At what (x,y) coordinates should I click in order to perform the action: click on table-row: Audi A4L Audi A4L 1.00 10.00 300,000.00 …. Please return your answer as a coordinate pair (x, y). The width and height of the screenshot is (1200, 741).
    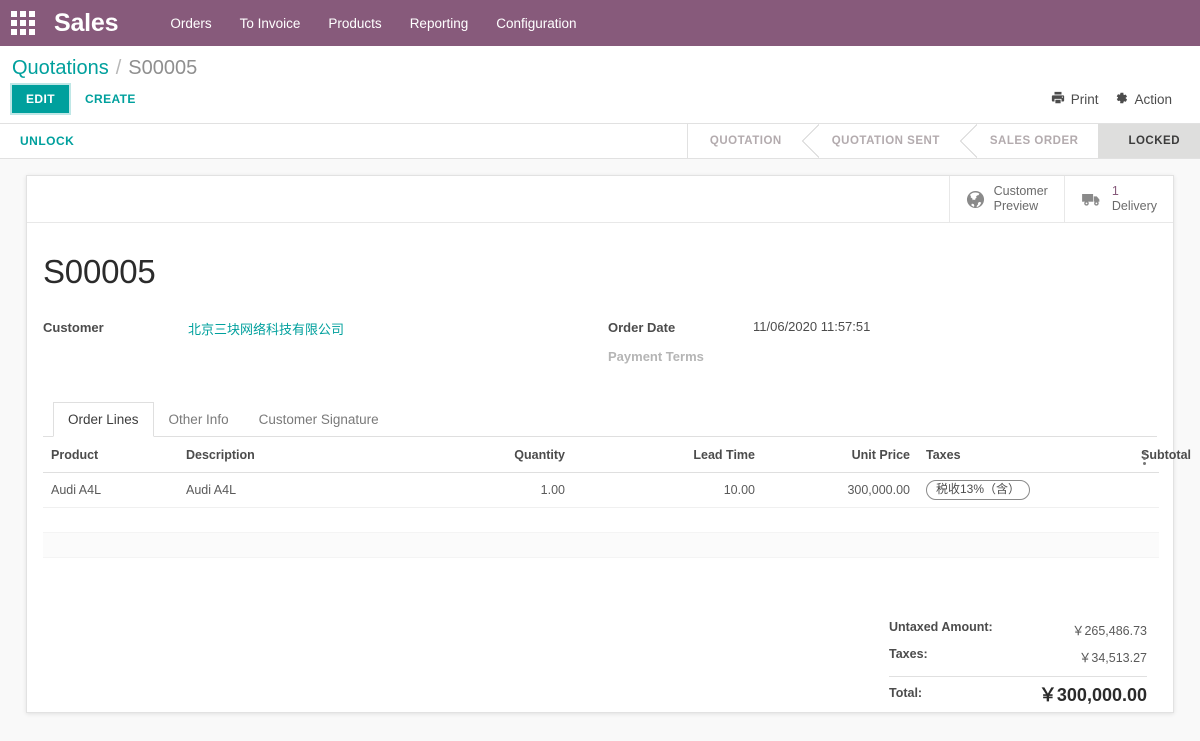
    Looking at the image, I should click on (601, 490).